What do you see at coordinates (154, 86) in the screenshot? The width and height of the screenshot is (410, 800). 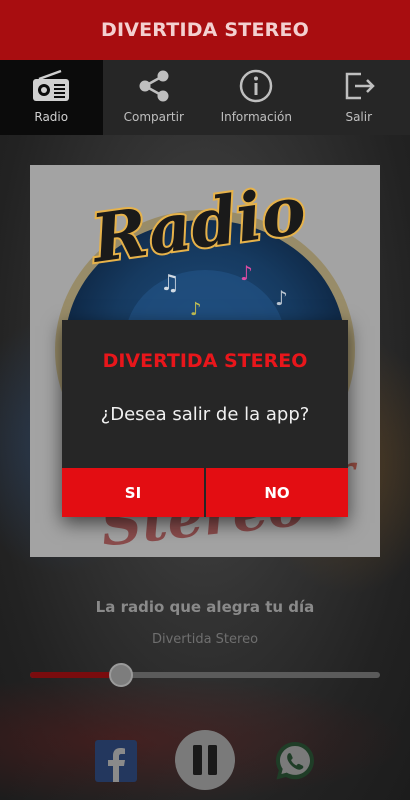 I see `share-icon` at bounding box center [154, 86].